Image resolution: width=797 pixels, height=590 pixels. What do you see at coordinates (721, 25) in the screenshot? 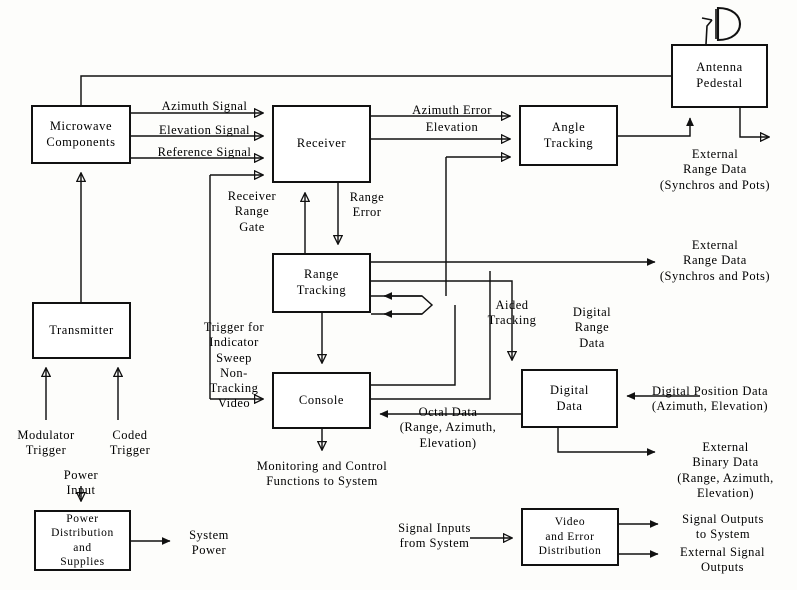
I see `antenna-dish-icon` at bounding box center [721, 25].